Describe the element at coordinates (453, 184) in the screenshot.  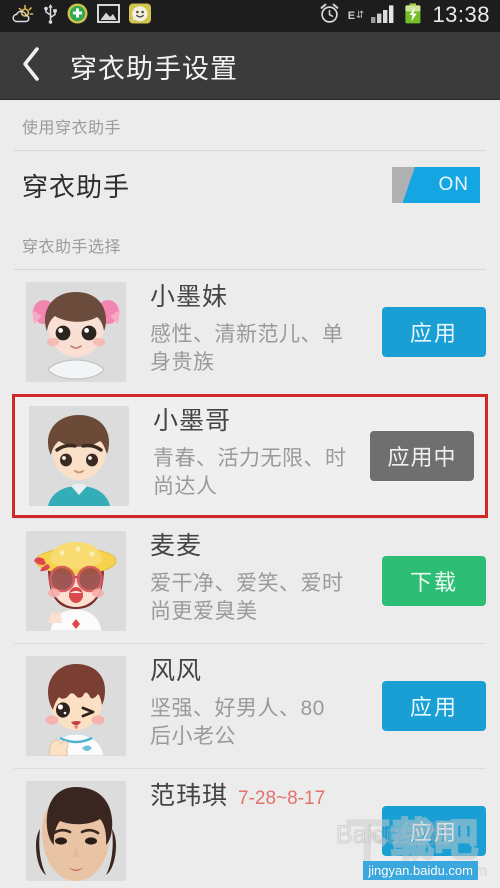
I see `toggle-state-label: ON` at that location.